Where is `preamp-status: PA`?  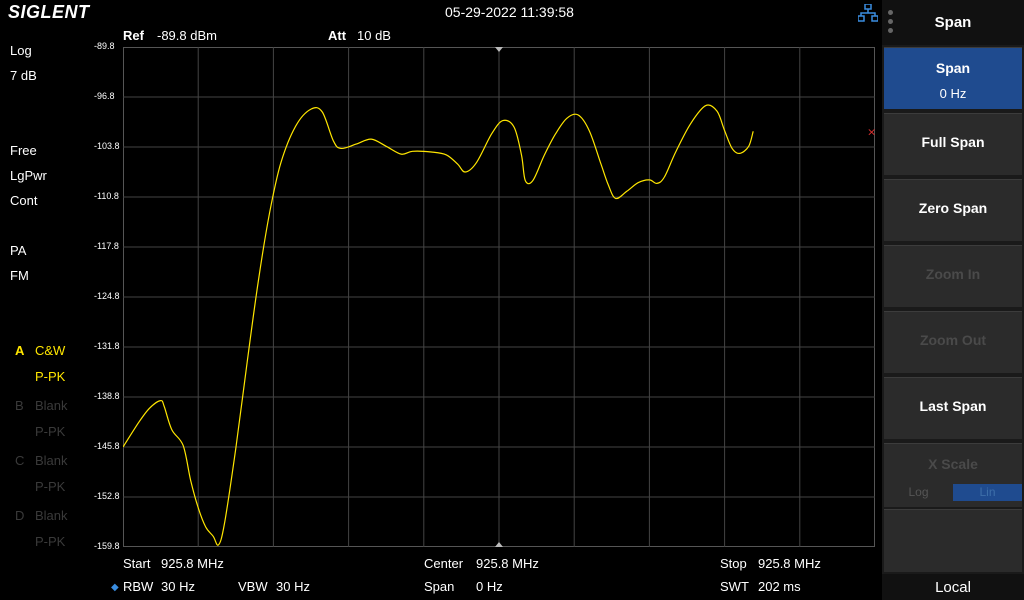
preamp-status: PA is located at coordinates (18, 250).